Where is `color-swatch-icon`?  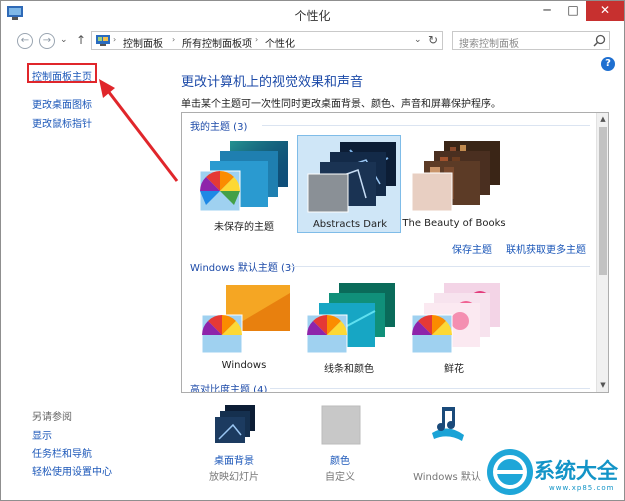 color-swatch-icon is located at coordinates (341, 425).